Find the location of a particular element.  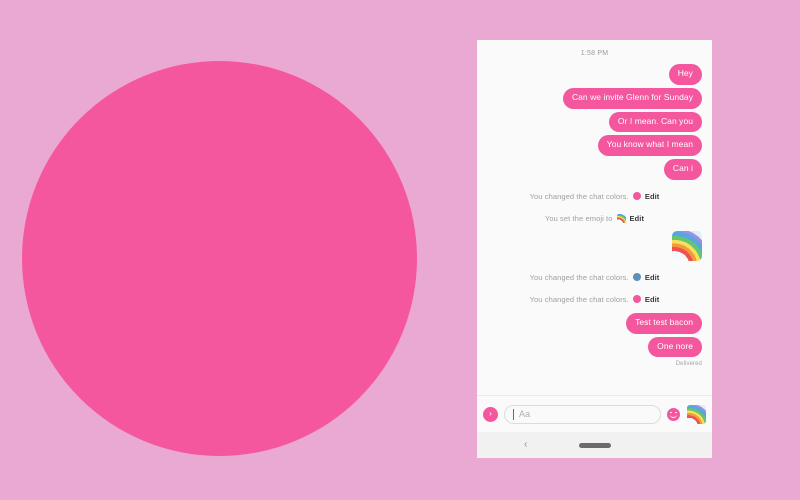

event-label: You set the emoji to is located at coordinates (578, 218).